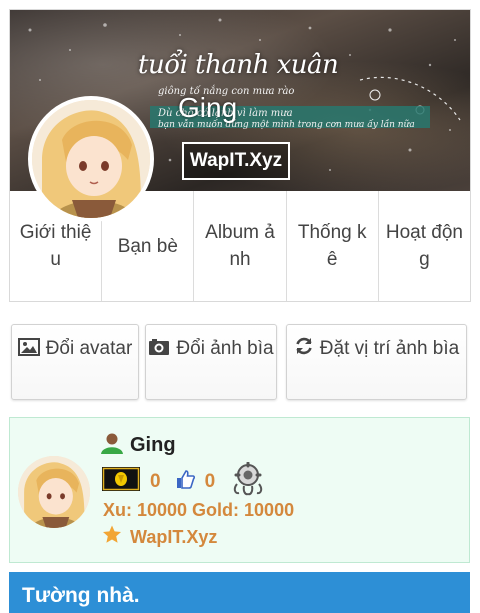 This screenshot has height=613, width=480. Describe the element at coordinates (248, 481) in the screenshot. I see `gear-icon` at that location.